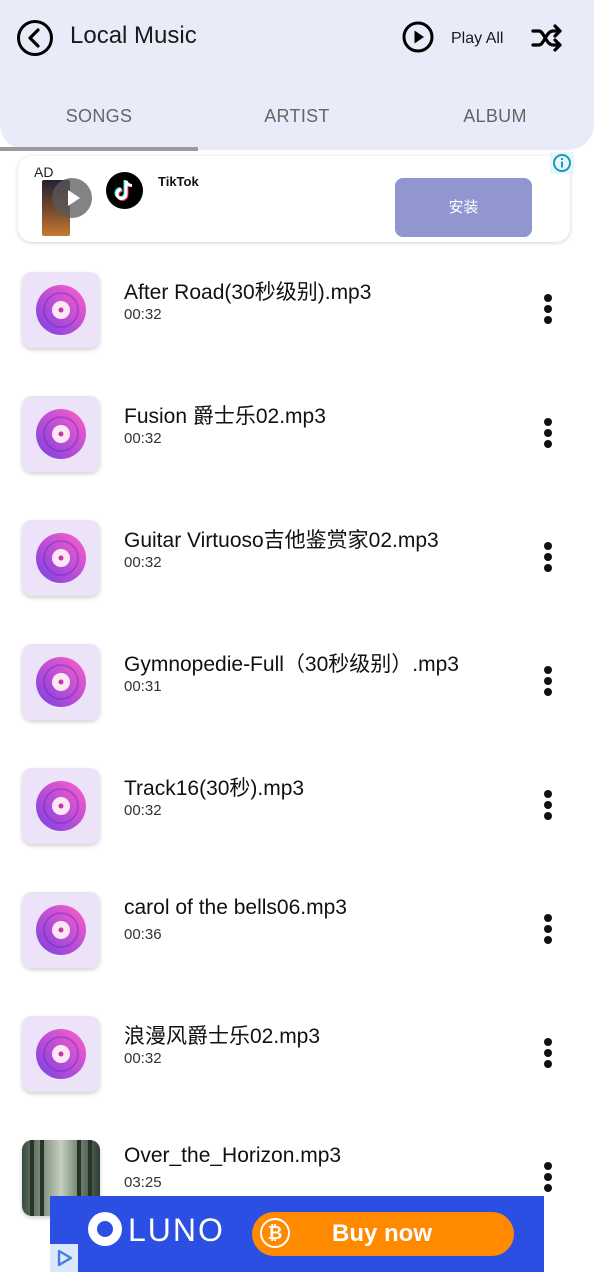 Image resolution: width=594 pixels, height=1280 pixels. What do you see at coordinates (124, 190) in the screenshot?
I see `tiktok-icon` at bounding box center [124, 190].